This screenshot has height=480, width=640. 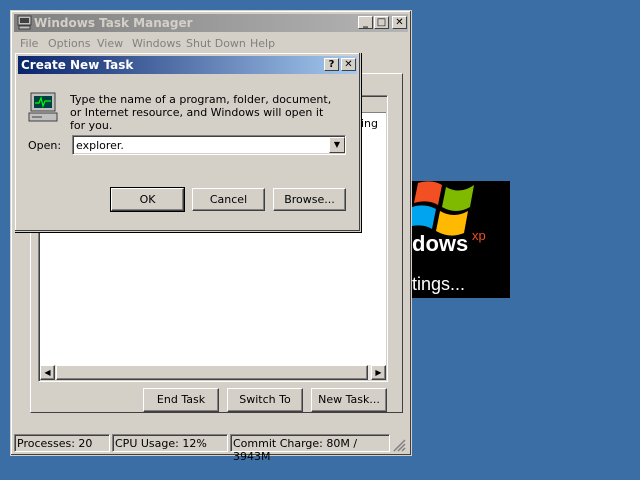 I want to click on commit-charge: Commit Charge: 80M / 3943M, so click(x=310, y=448).